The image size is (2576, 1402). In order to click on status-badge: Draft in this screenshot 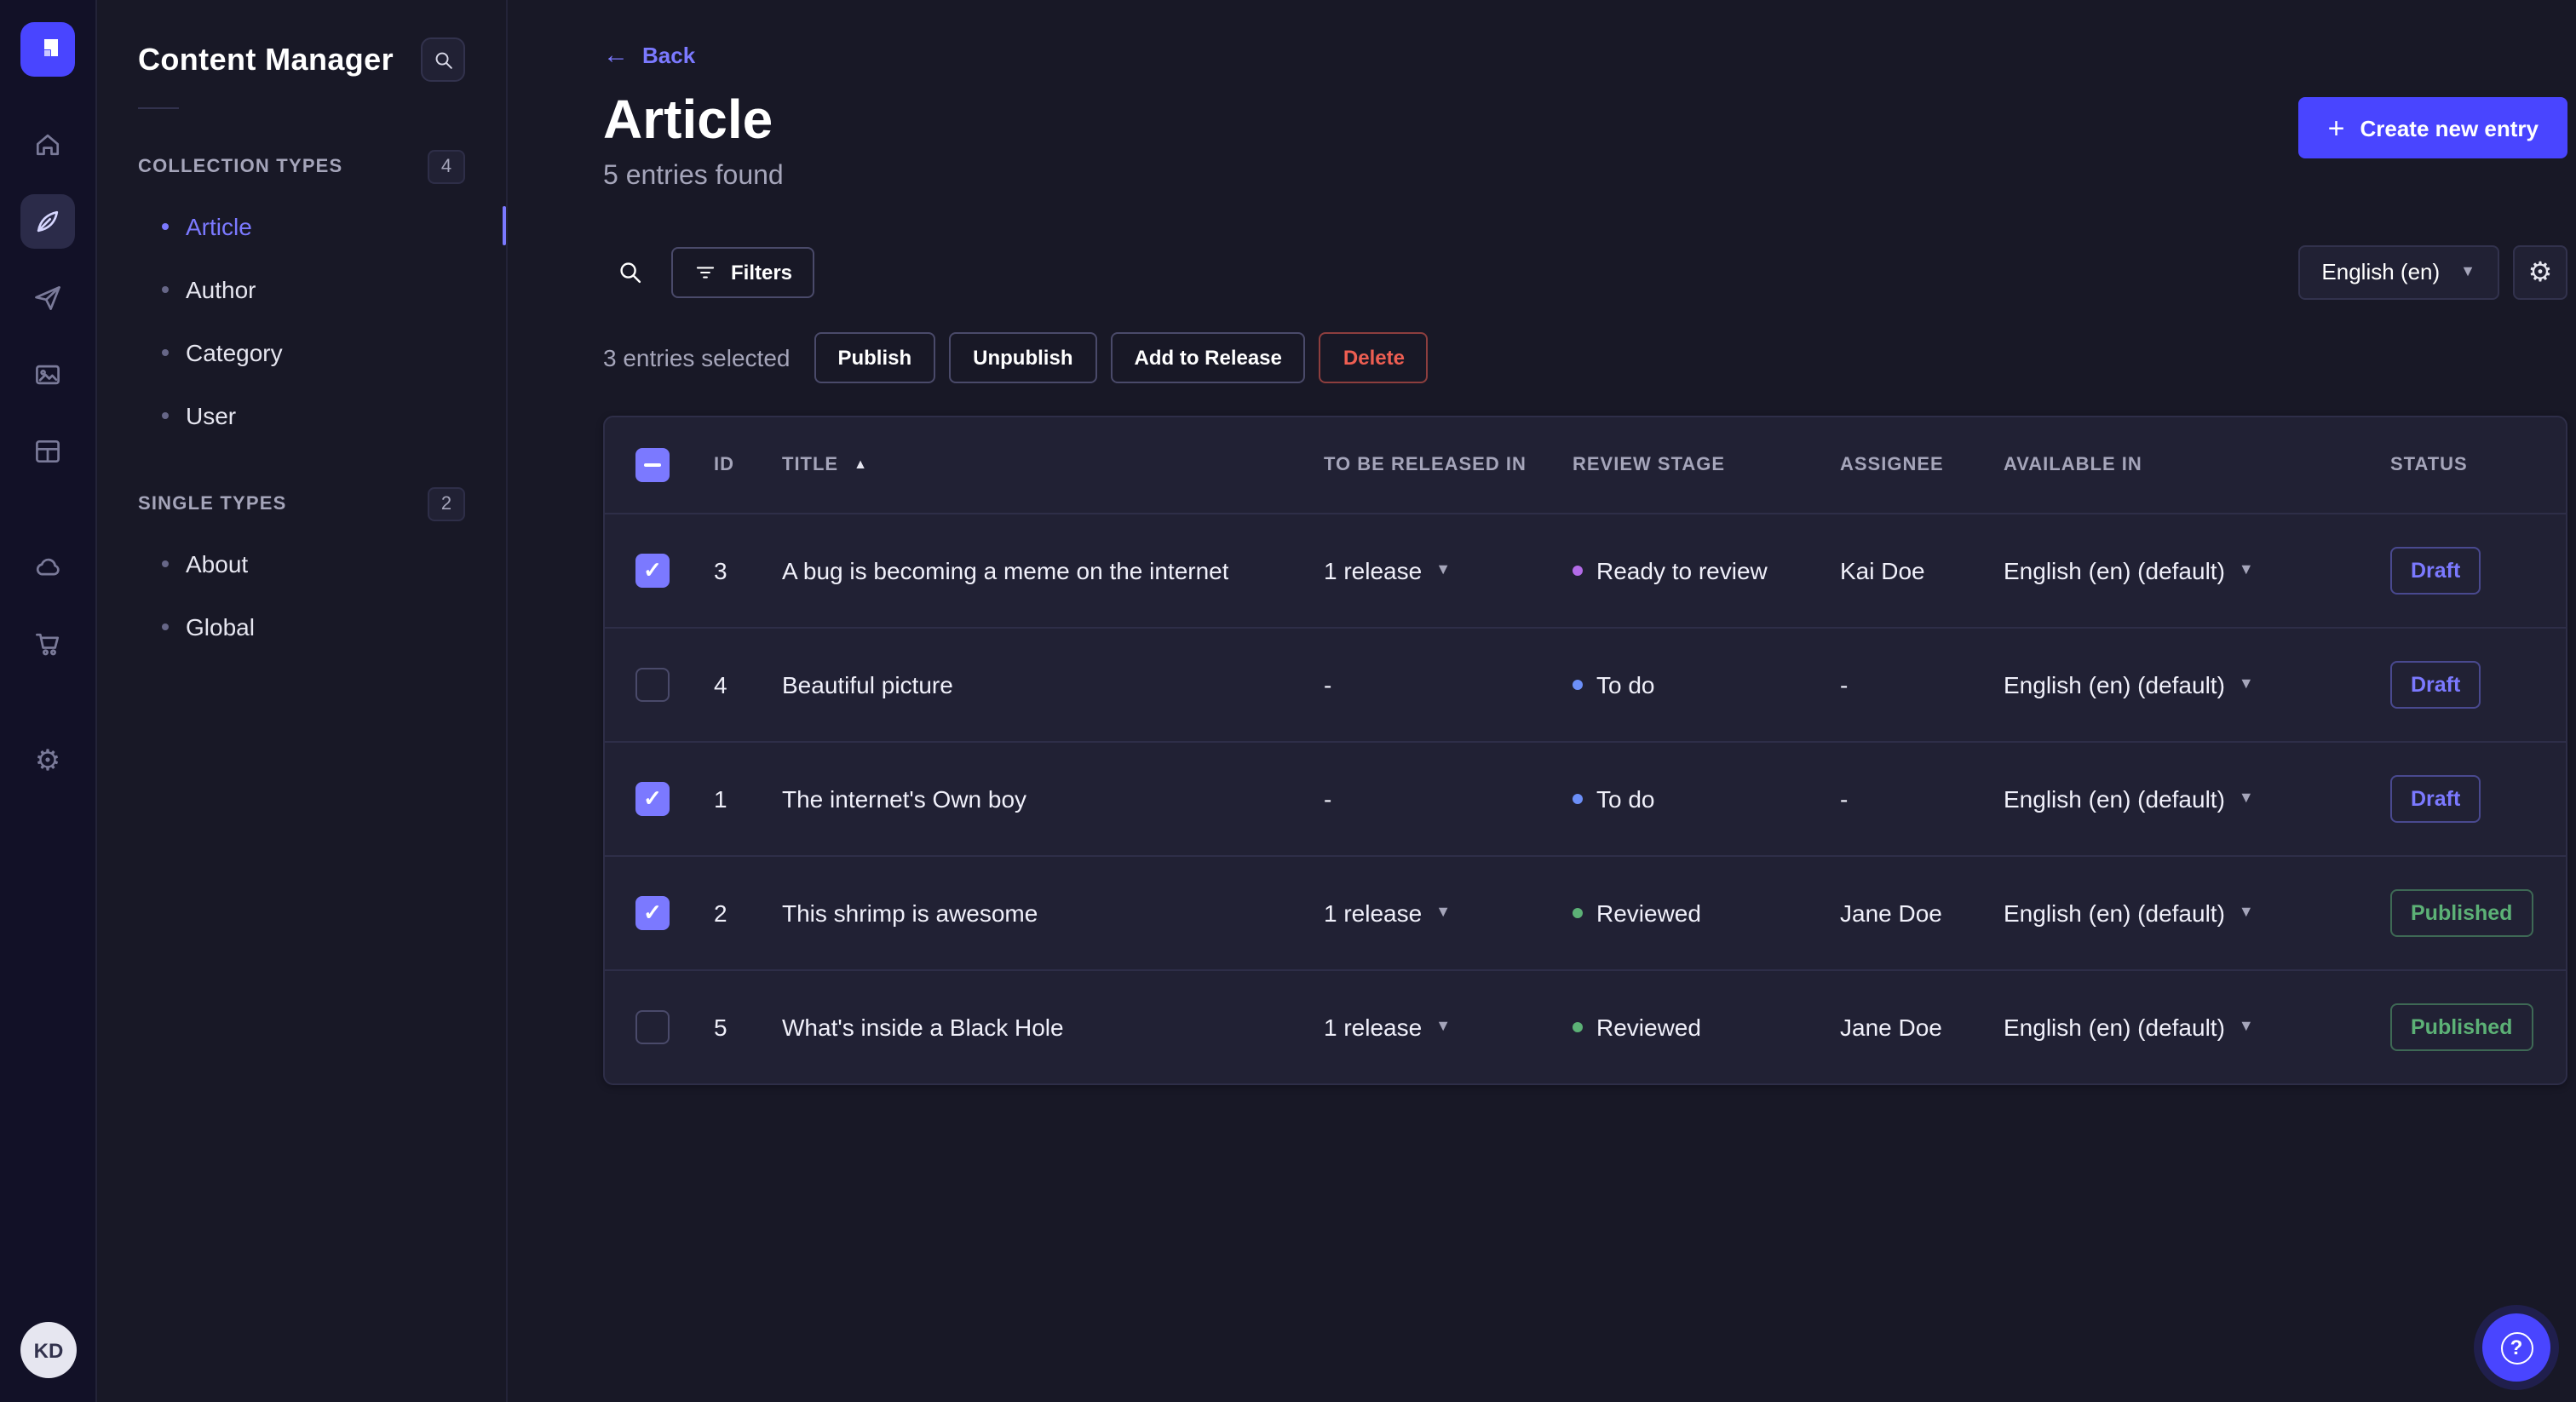, I will do `click(2435, 570)`.